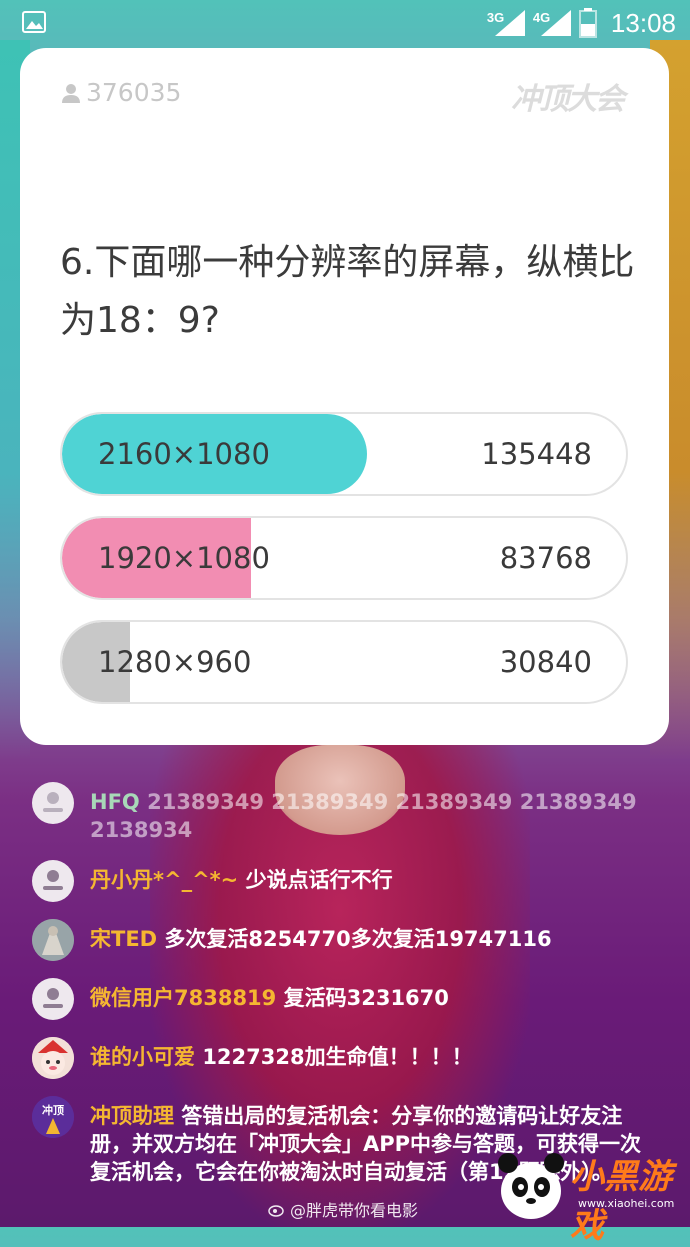 Image resolution: width=690 pixels, height=1247 pixels. I want to click on panda-icon, so click(531, 1186).